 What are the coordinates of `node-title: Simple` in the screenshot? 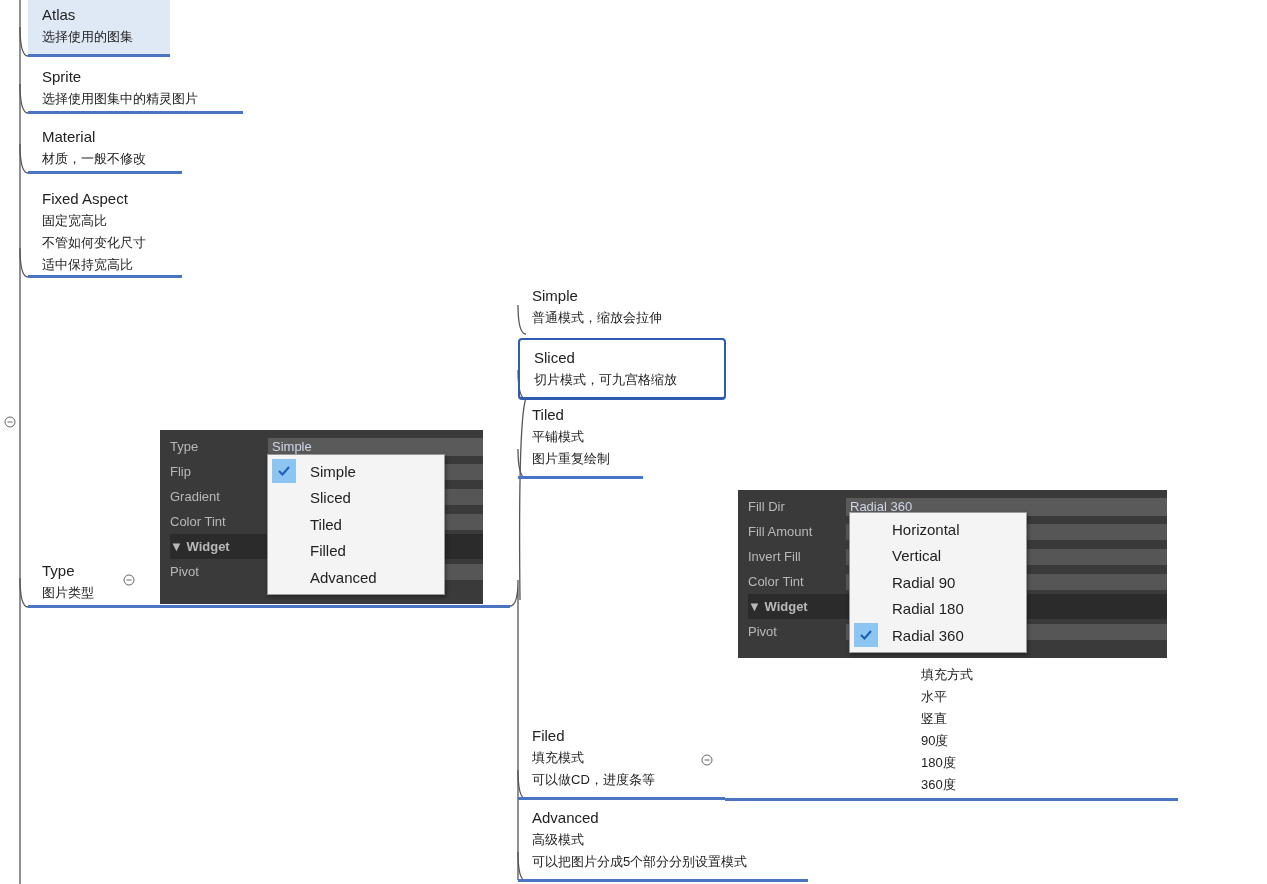 It's located at (555, 296).